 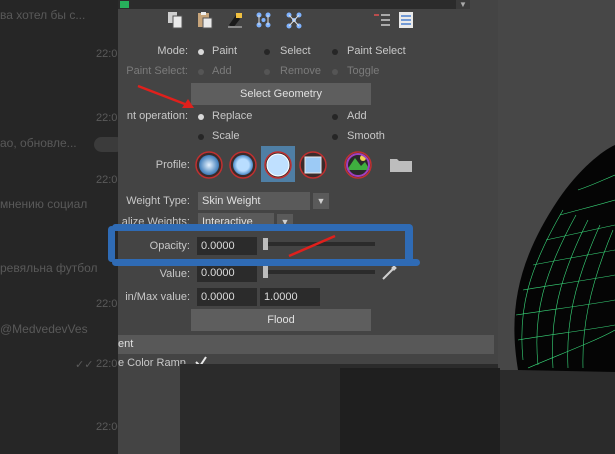 I want to click on joint-grid-icon, so click(x=264, y=20).